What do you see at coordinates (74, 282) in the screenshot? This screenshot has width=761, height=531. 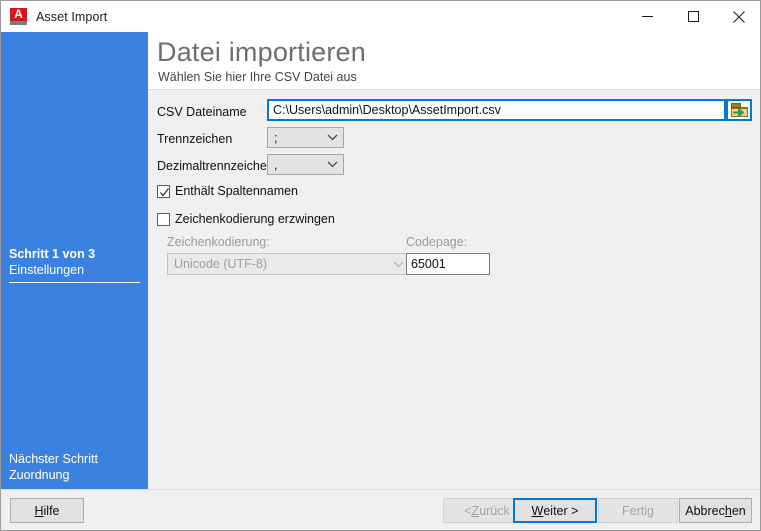 I see `sidebar-divider` at bounding box center [74, 282].